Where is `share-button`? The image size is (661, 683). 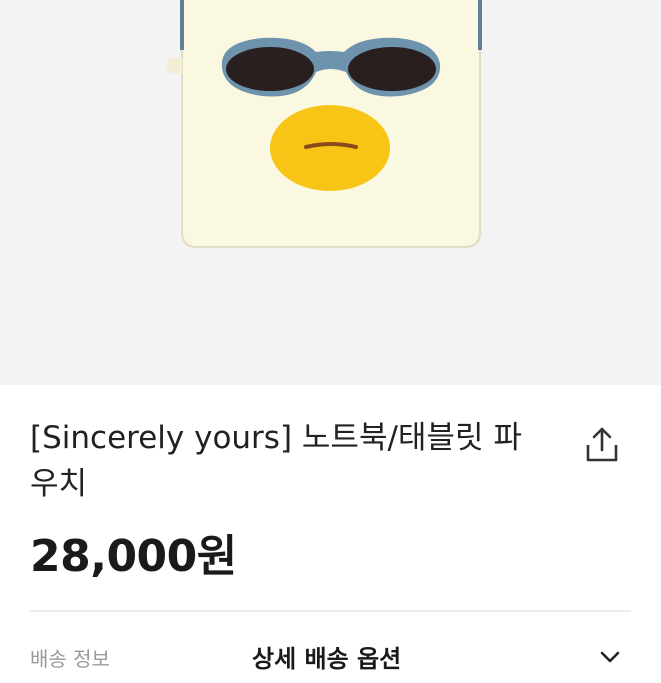
share-button is located at coordinates (602, 445).